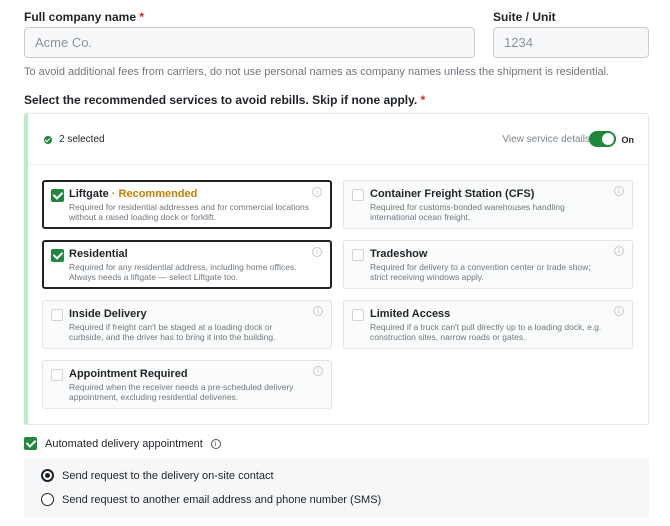 This screenshot has height=526, width=670. Describe the element at coordinates (410, 314) in the screenshot. I see `service-card-title: Limited Access` at that location.